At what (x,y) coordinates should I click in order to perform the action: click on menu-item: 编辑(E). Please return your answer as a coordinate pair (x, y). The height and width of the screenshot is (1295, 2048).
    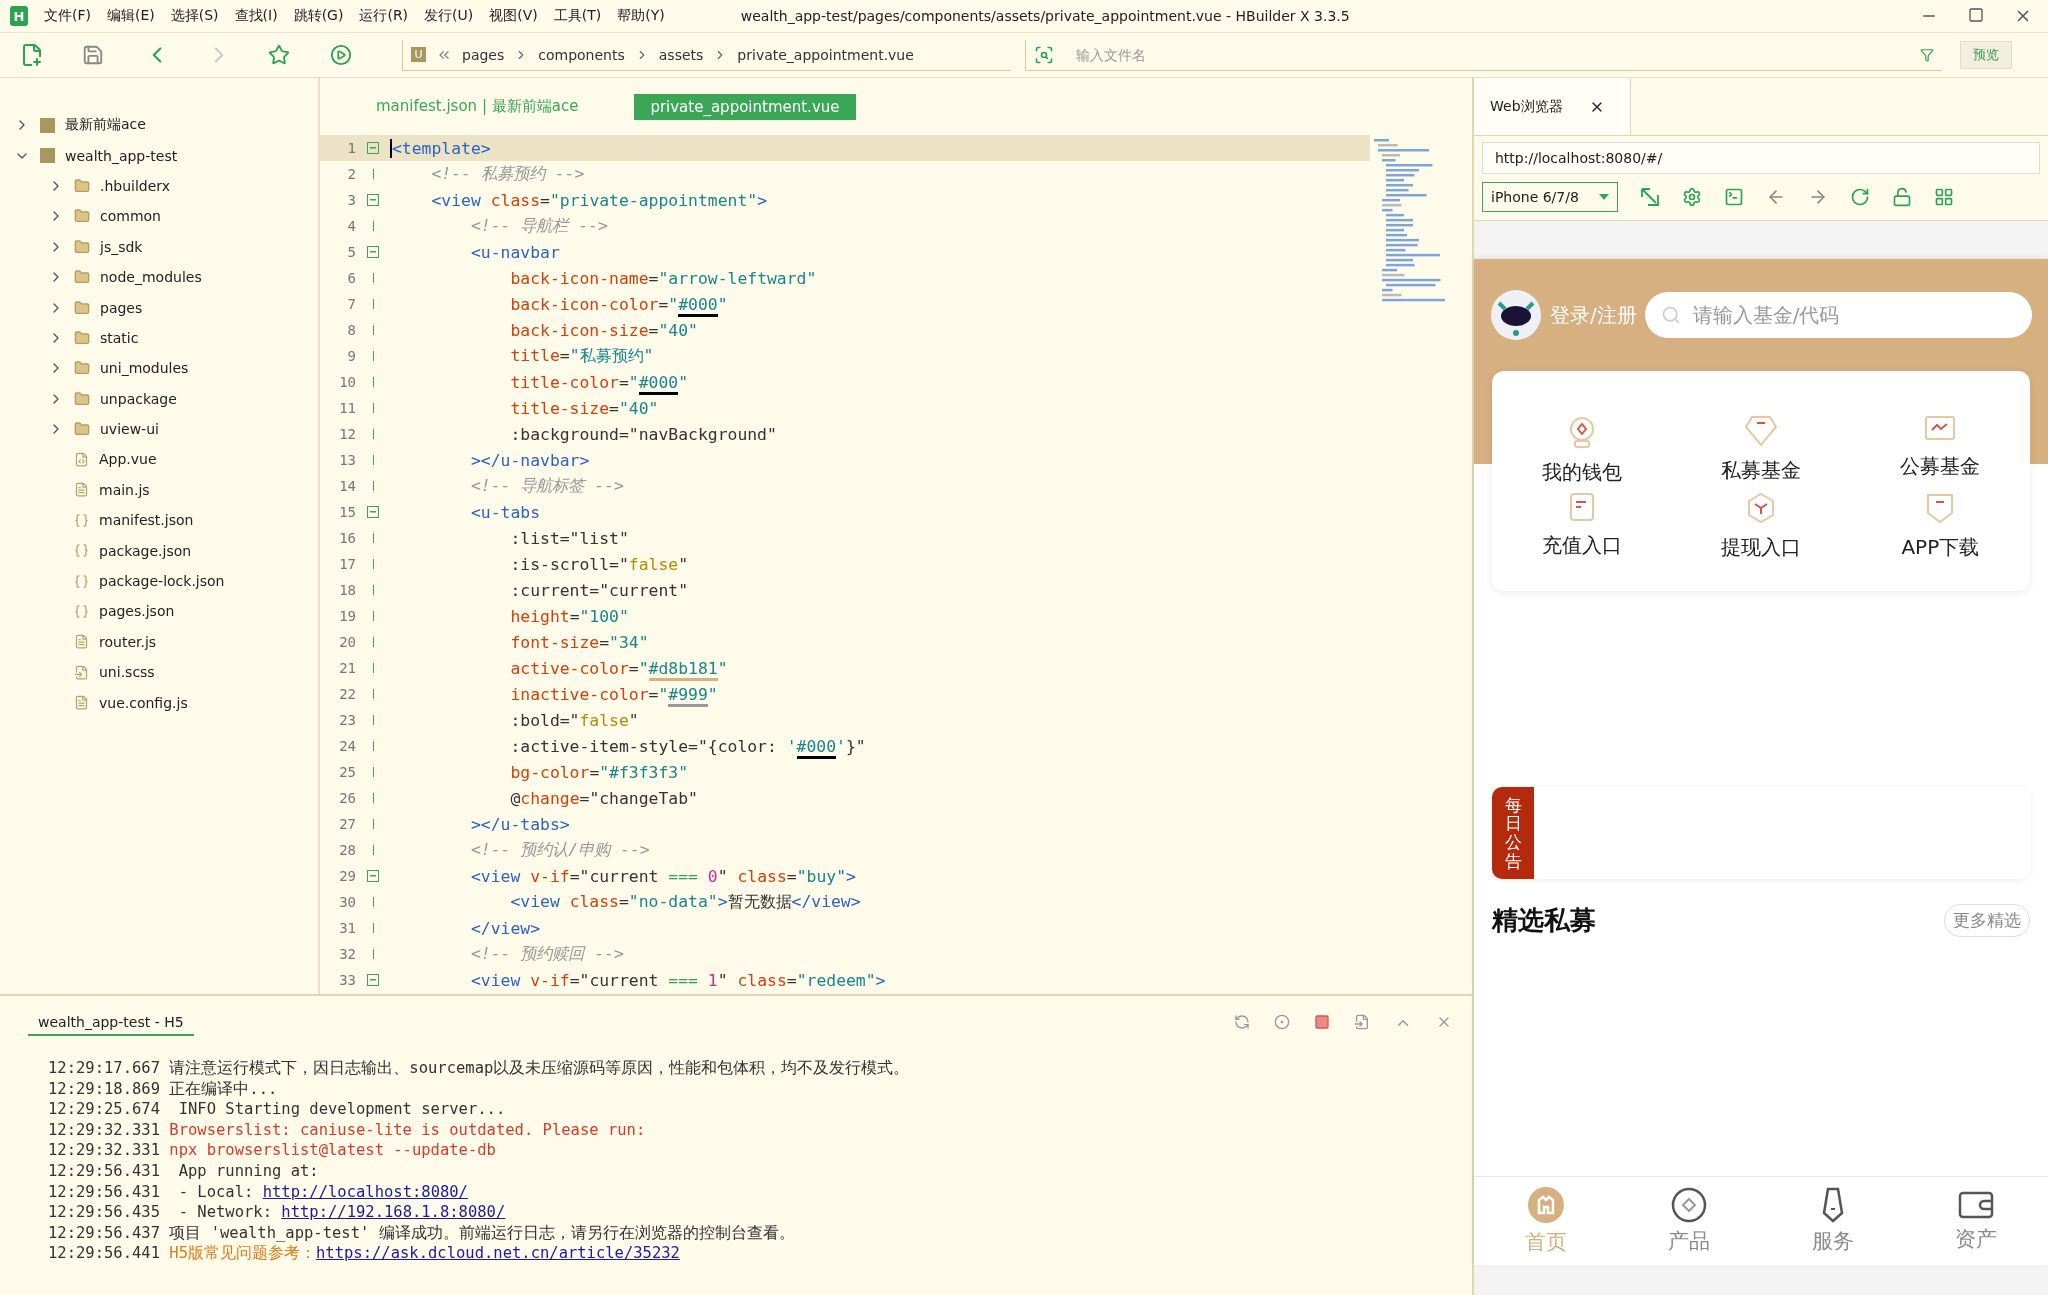
    Looking at the image, I should click on (131, 16).